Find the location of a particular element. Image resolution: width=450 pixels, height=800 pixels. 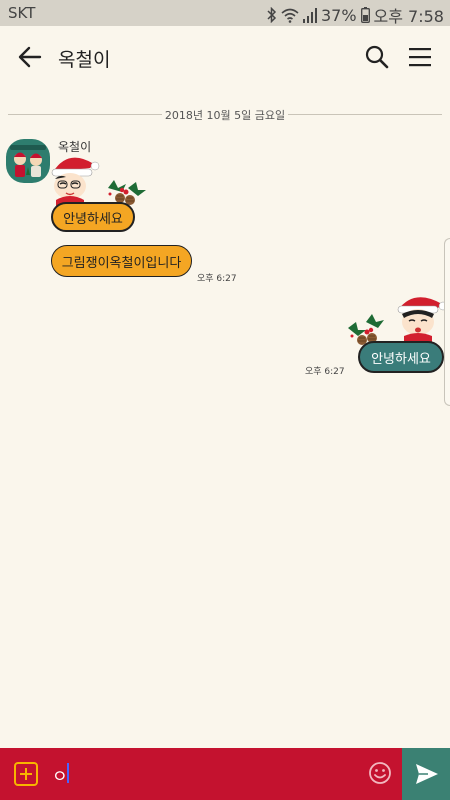

send-button is located at coordinates (426, 774).